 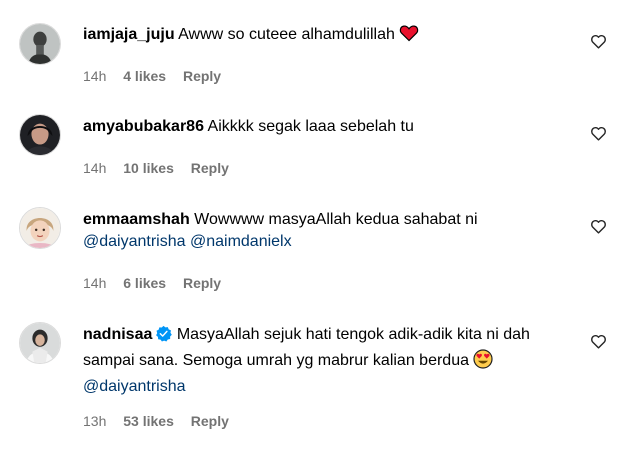 I want to click on comment-username: amyabubakar86, so click(x=143, y=126).